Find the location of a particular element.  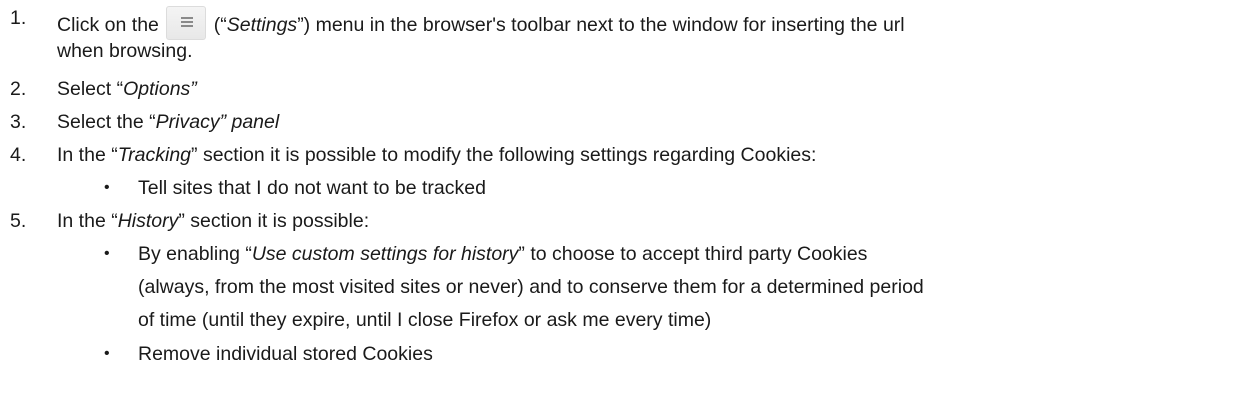

step-number: 2. is located at coordinates (18, 89).